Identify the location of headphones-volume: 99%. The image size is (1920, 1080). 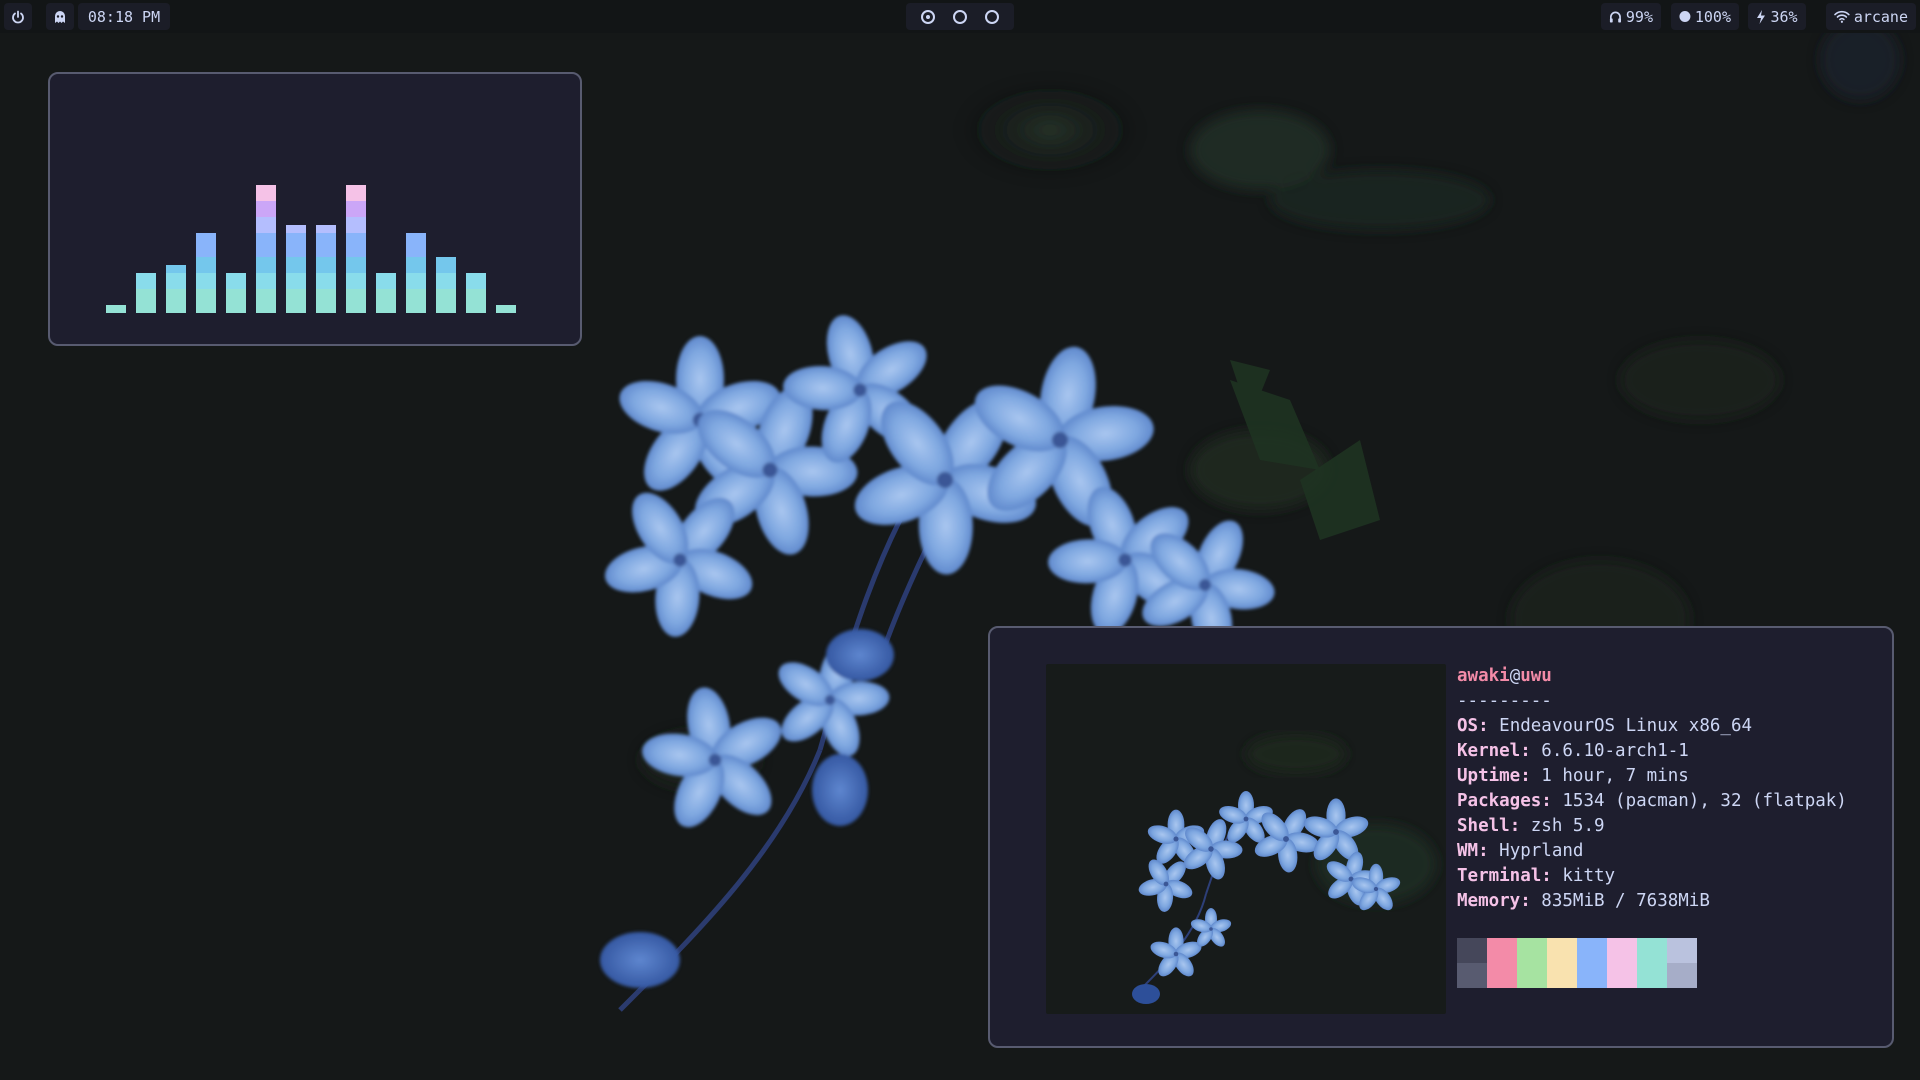
(1631, 16).